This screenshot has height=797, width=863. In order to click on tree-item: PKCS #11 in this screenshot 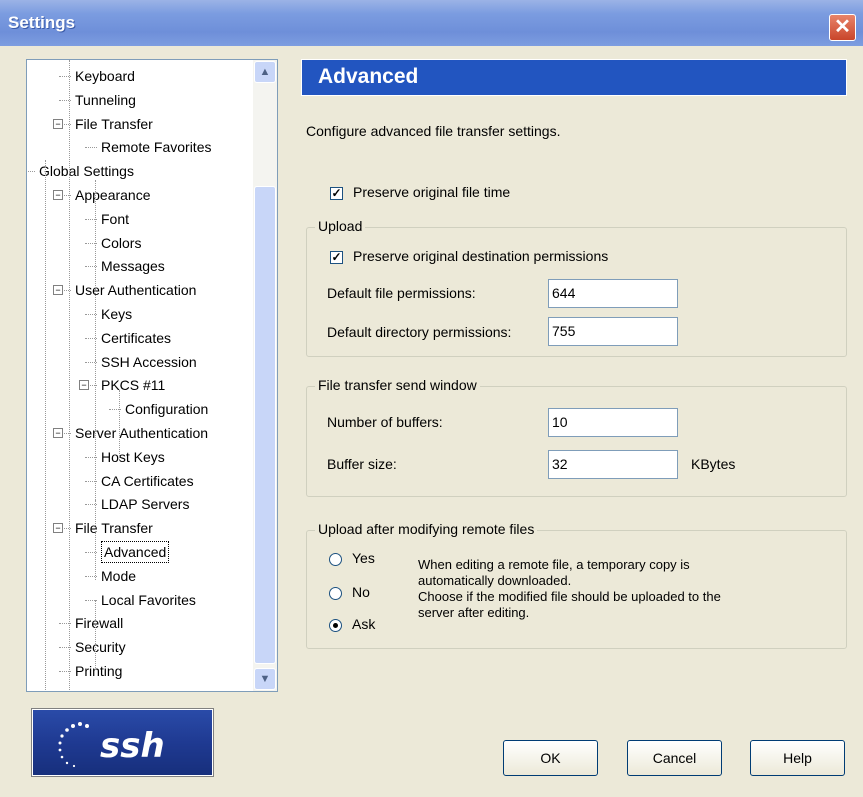, I will do `click(133, 385)`.